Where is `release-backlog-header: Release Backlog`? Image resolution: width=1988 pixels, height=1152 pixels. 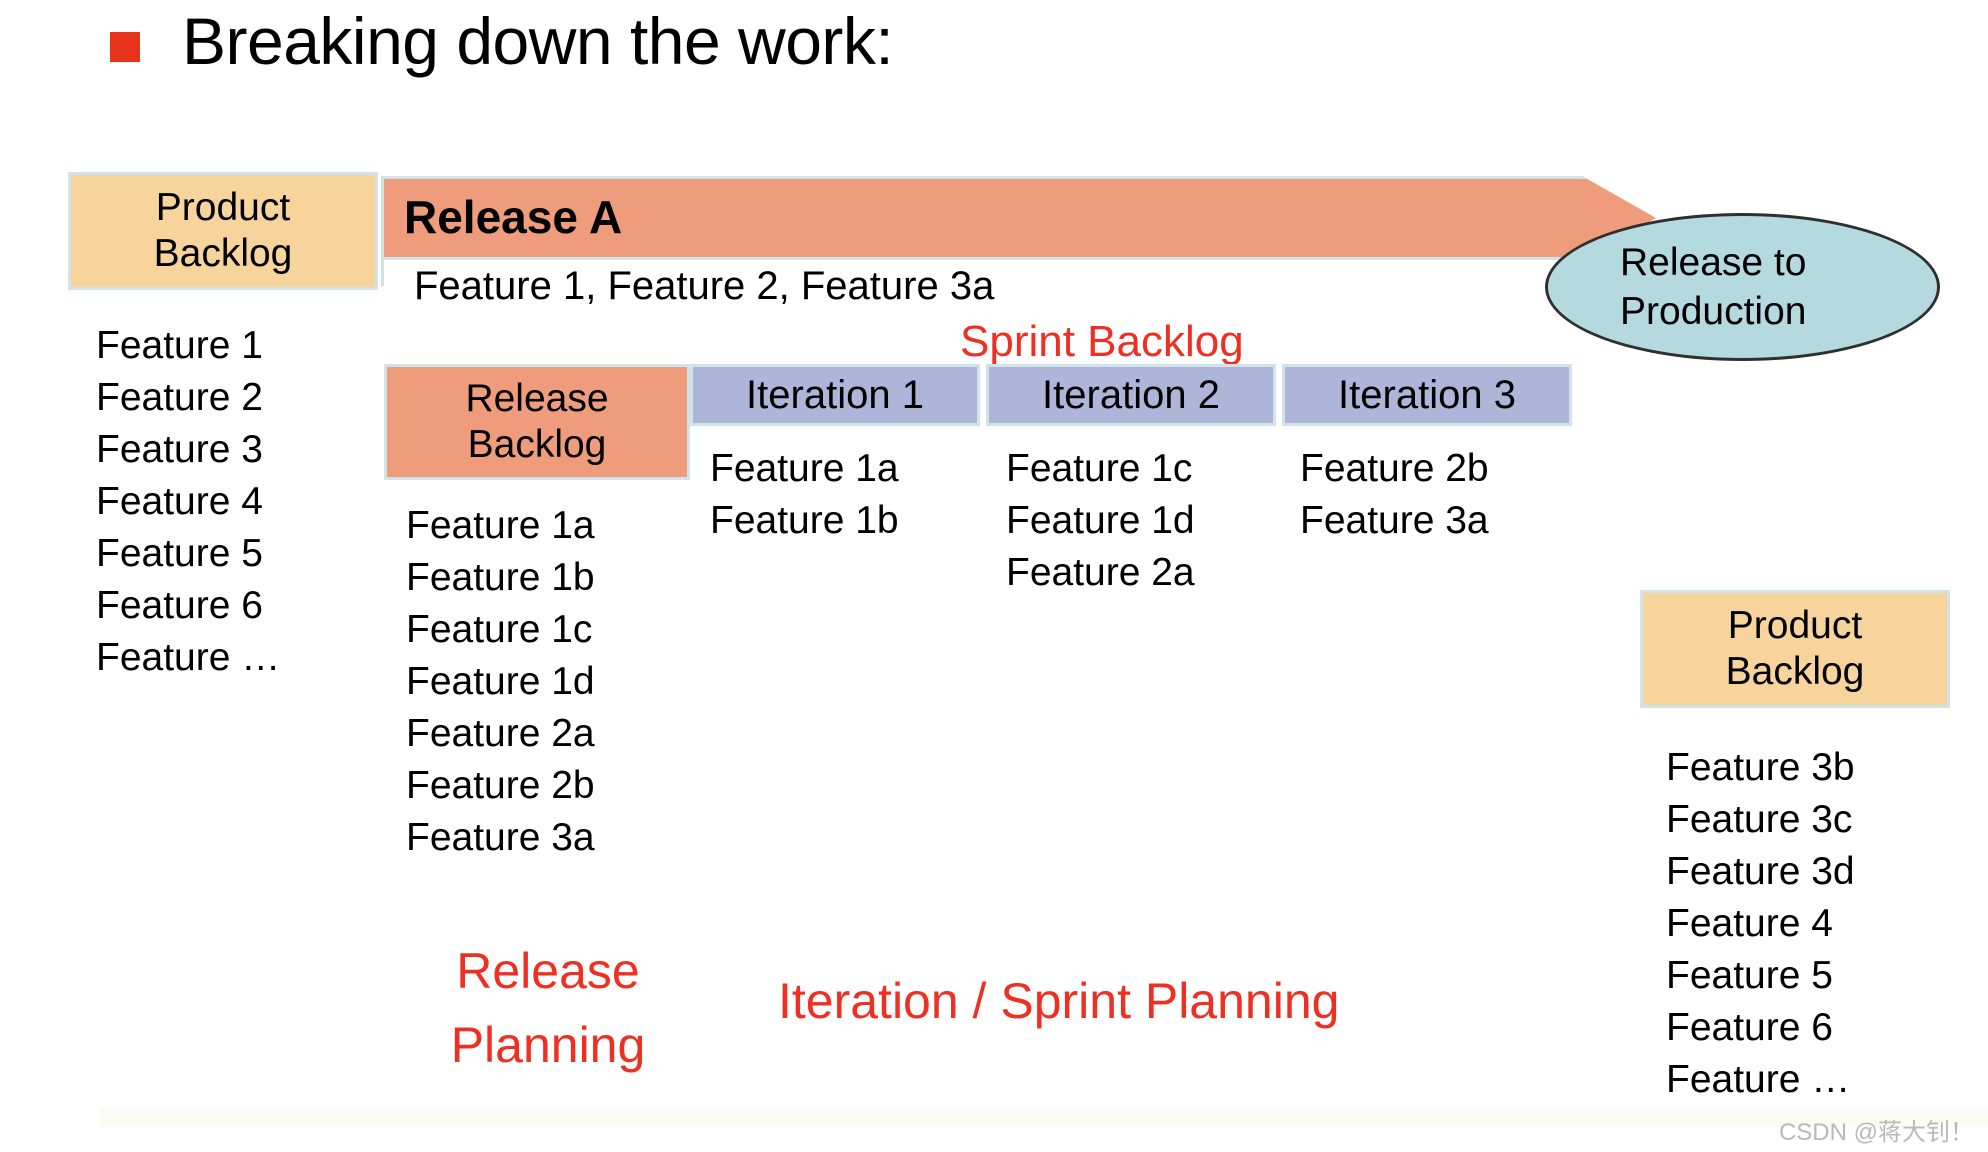
release-backlog-header: Release Backlog is located at coordinates (537, 422).